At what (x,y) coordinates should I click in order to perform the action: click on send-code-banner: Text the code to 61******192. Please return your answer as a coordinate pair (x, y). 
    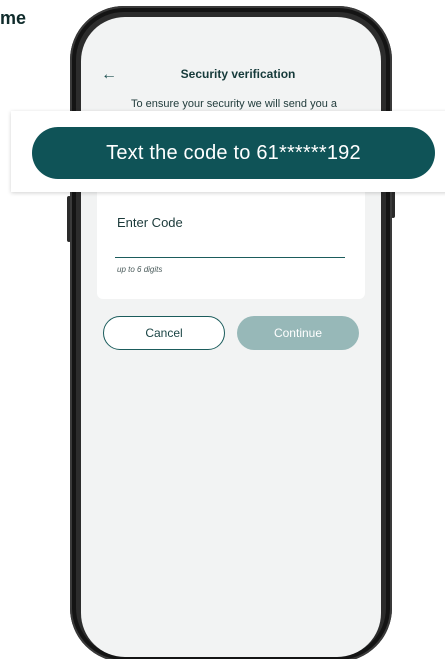
    Looking at the image, I should click on (233, 153).